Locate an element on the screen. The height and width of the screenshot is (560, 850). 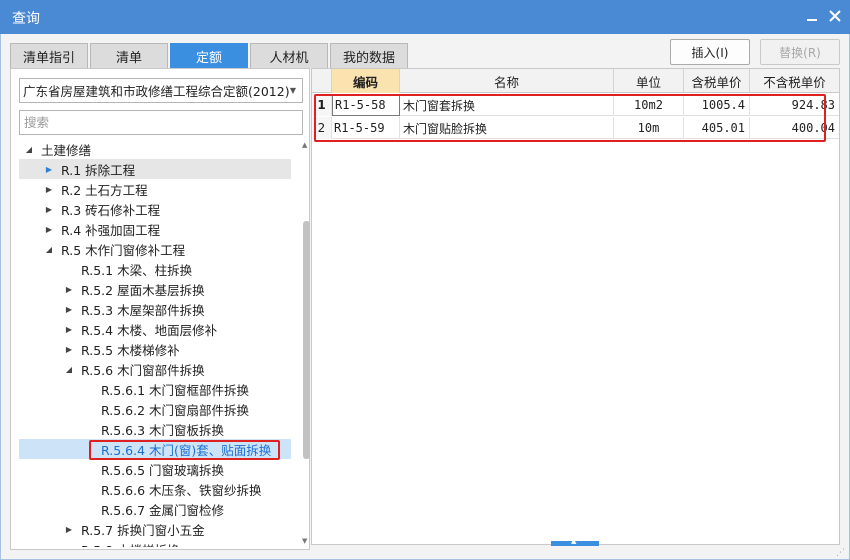
tree-item-label: R.5 木作门窗修补工程 is located at coordinates (123, 250).